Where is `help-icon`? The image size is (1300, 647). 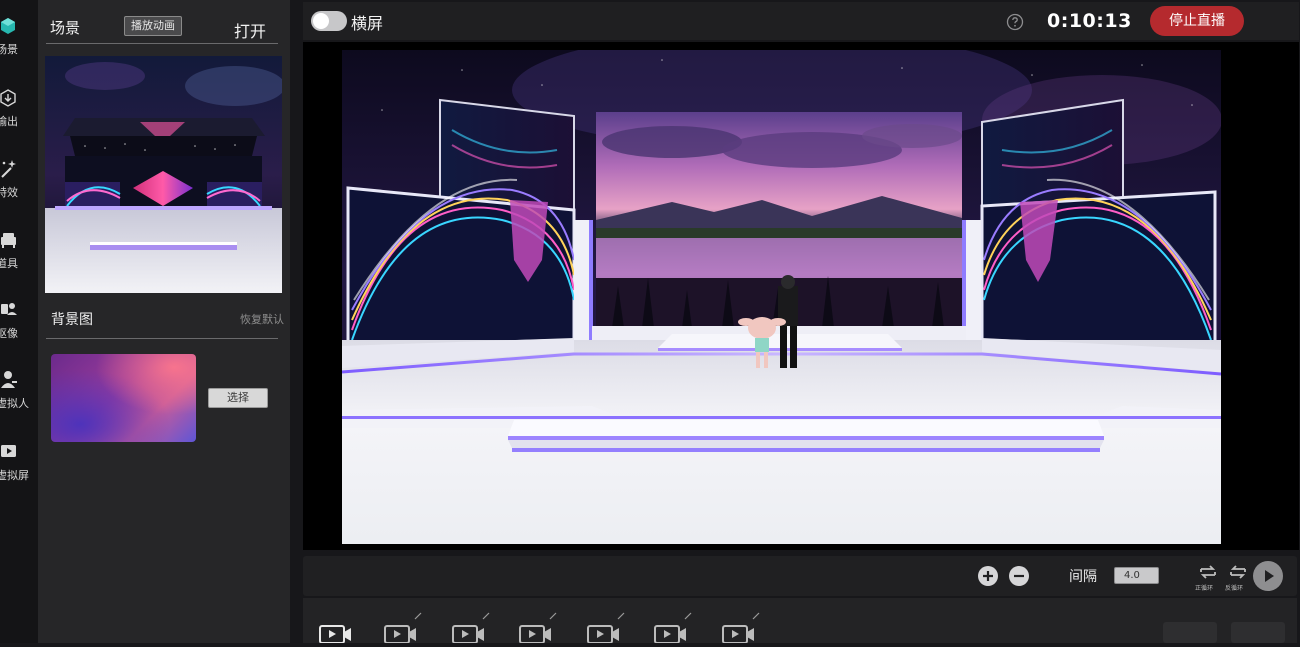
help-icon is located at coordinates (1015, 22).